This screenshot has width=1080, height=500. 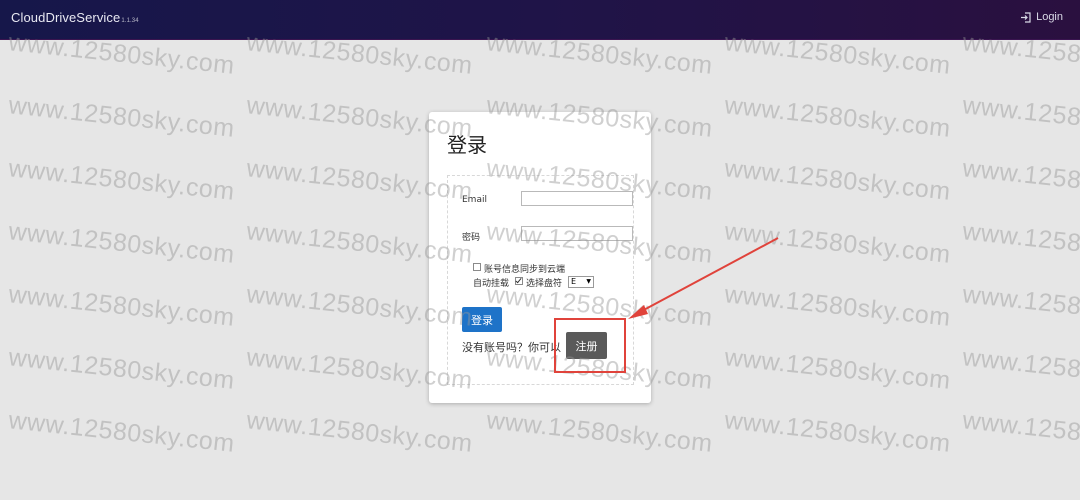 What do you see at coordinates (577, 198) in the screenshot?
I see `email-field` at bounding box center [577, 198].